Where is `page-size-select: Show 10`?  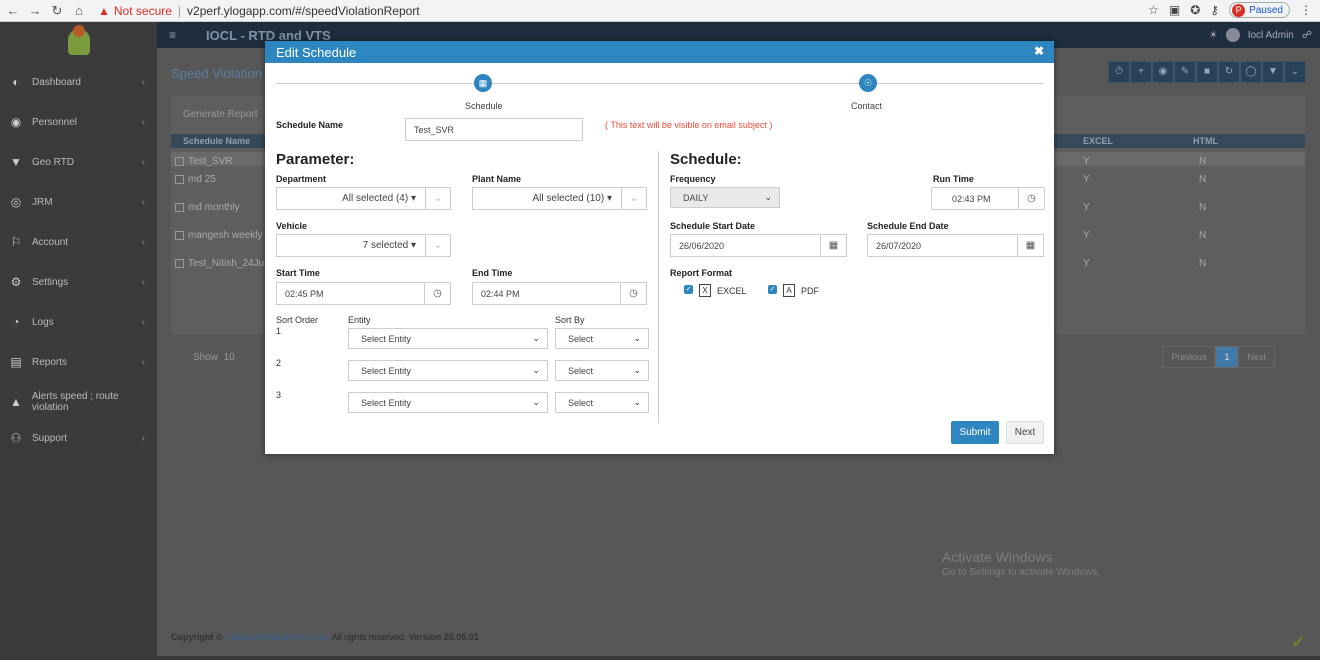 page-size-select: Show 10 is located at coordinates (214, 357).